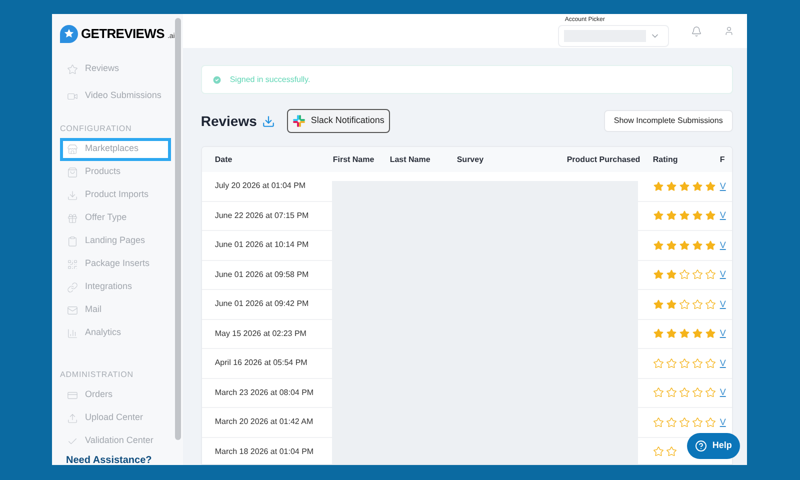  Describe the element at coordinates (723, 160) in the screenshot. I see `column-header: F` at that location.